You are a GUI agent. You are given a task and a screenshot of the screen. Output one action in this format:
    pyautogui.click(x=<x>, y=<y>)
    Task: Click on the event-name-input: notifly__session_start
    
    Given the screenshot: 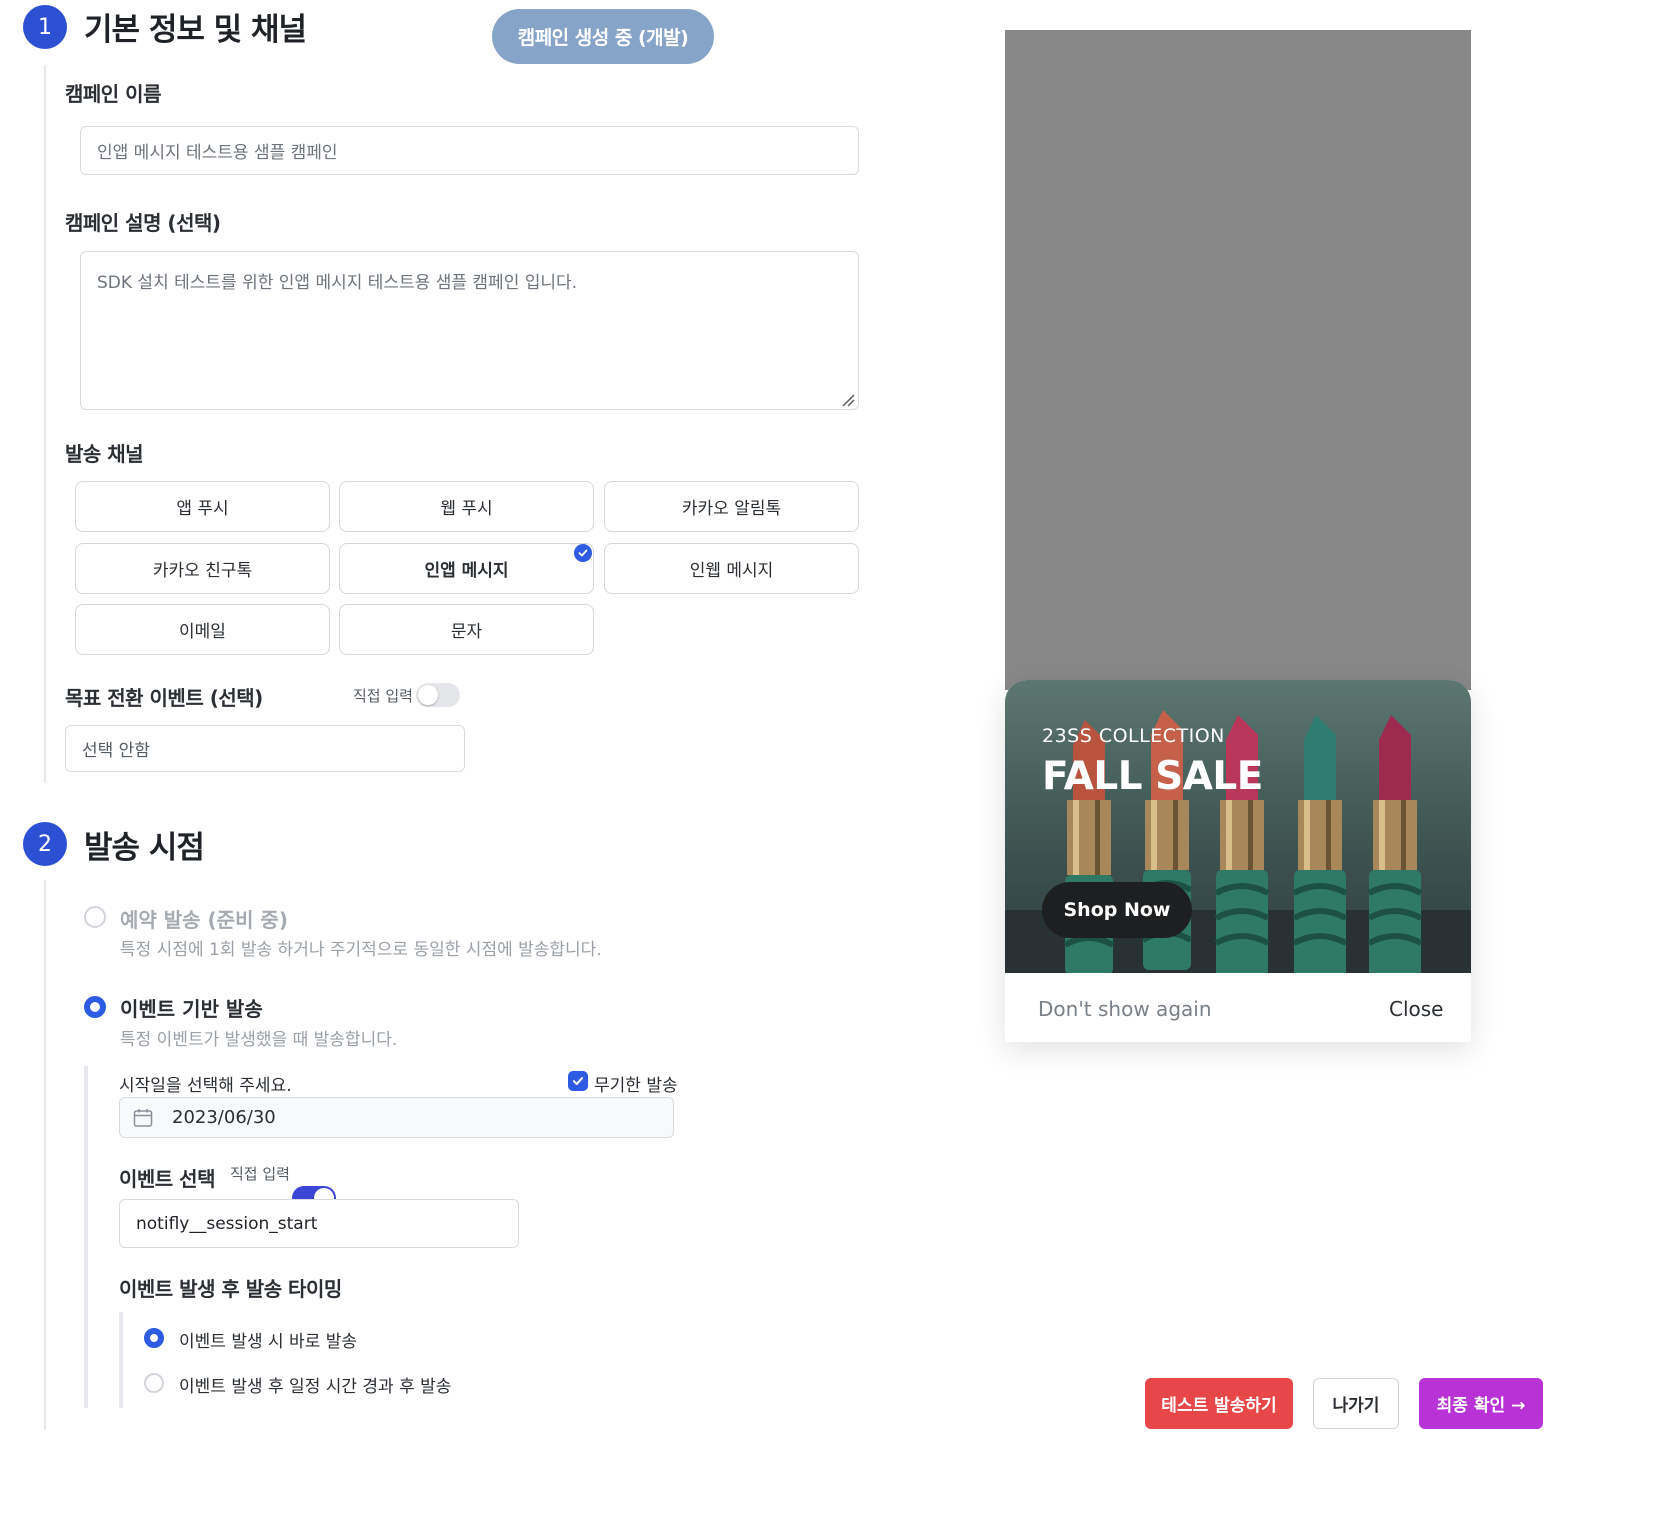 What is the action you would take?
    pyautogui.click(x=319, y=1223)
    